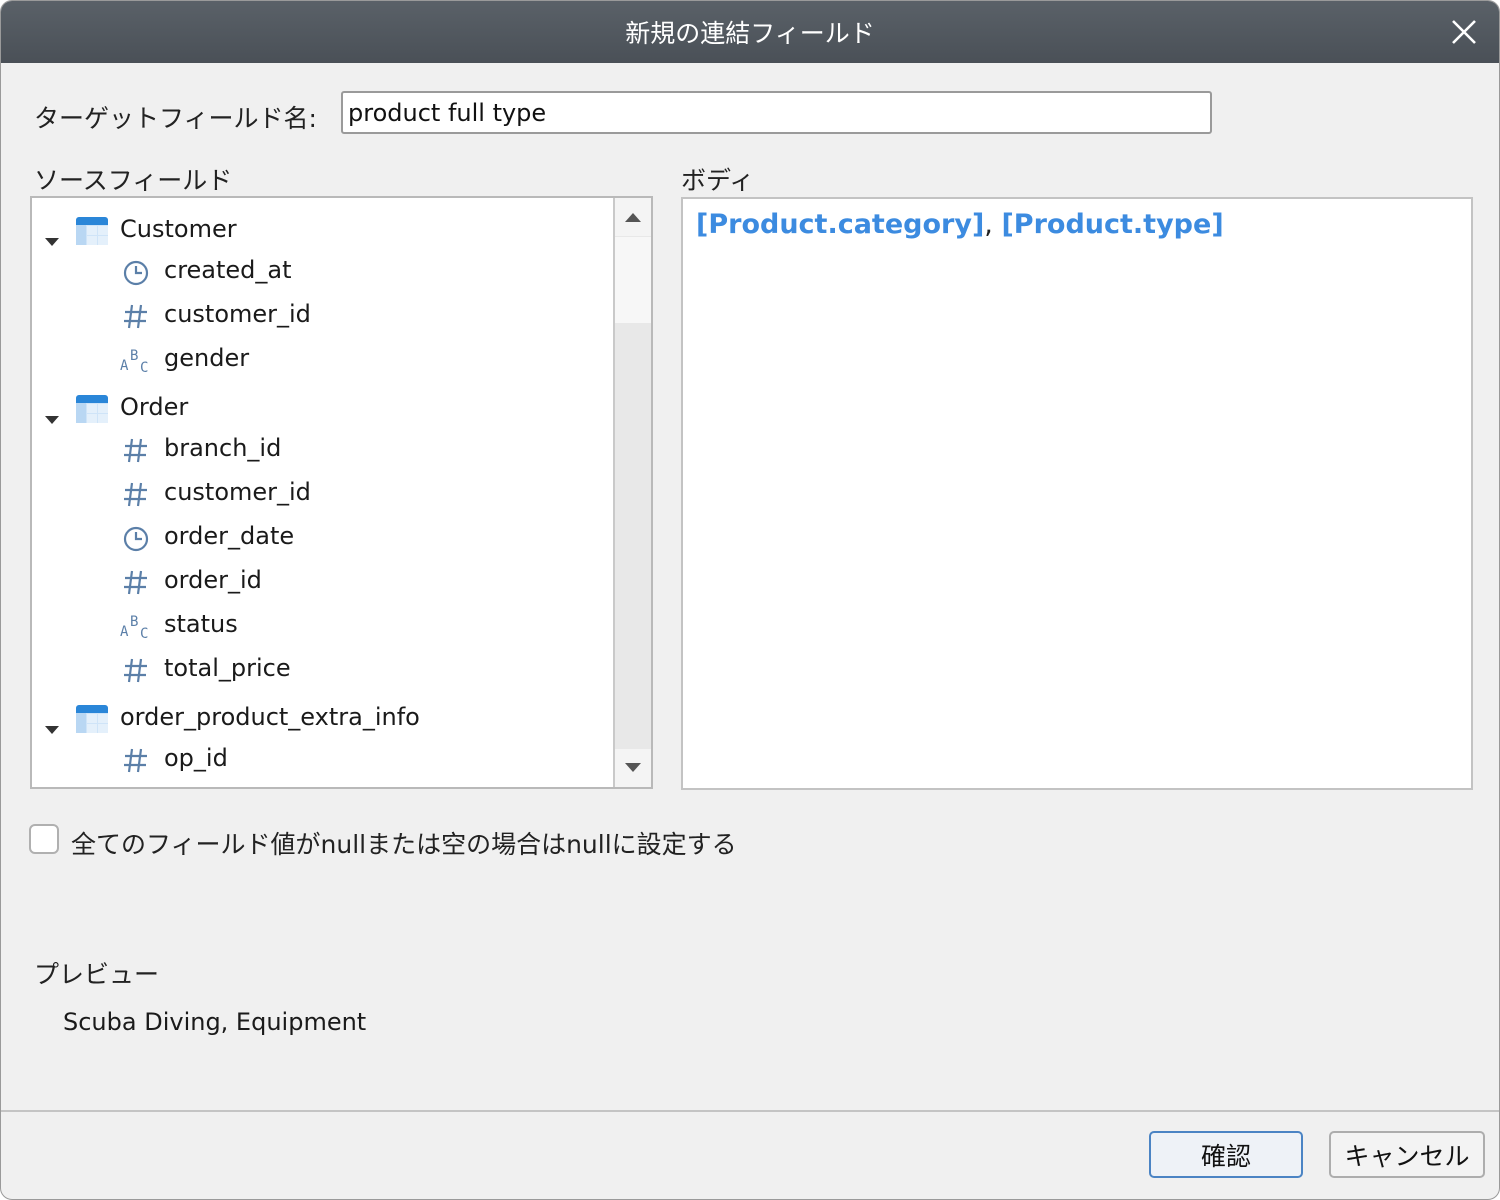 This screenshot has width=1500, height=1200. What do you see at coordinates (323, 450) in the screenshot?
I see `tree-field-row: branch_id` at bounding box center [323, 450].